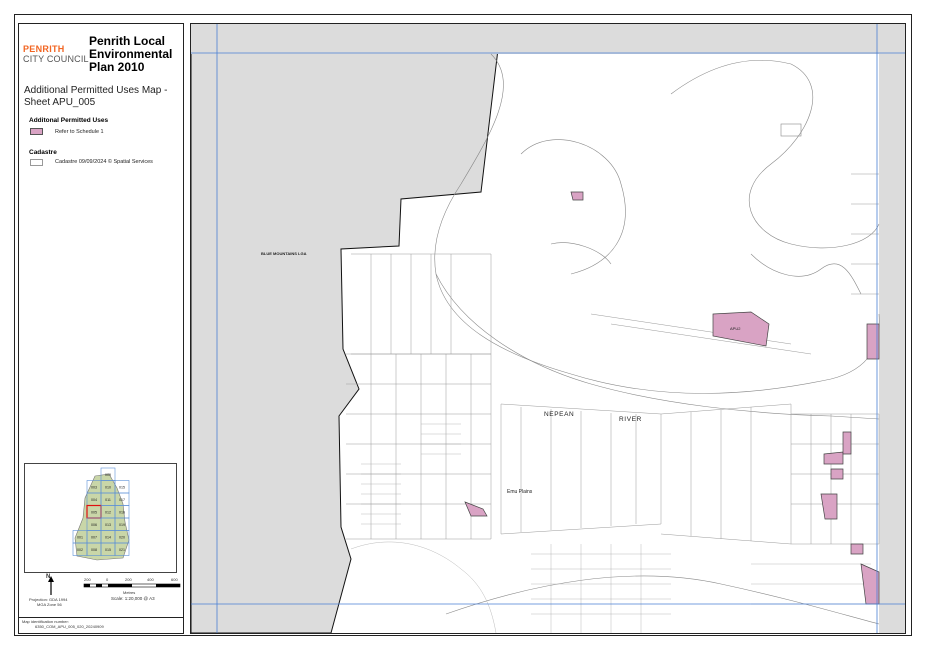 This screenshot has height=656, width=928. What do you see at coordinates (49, 604) in the screenshot?
I see `zone-text: MGA Zone 56` at bounding box center [49, 604].